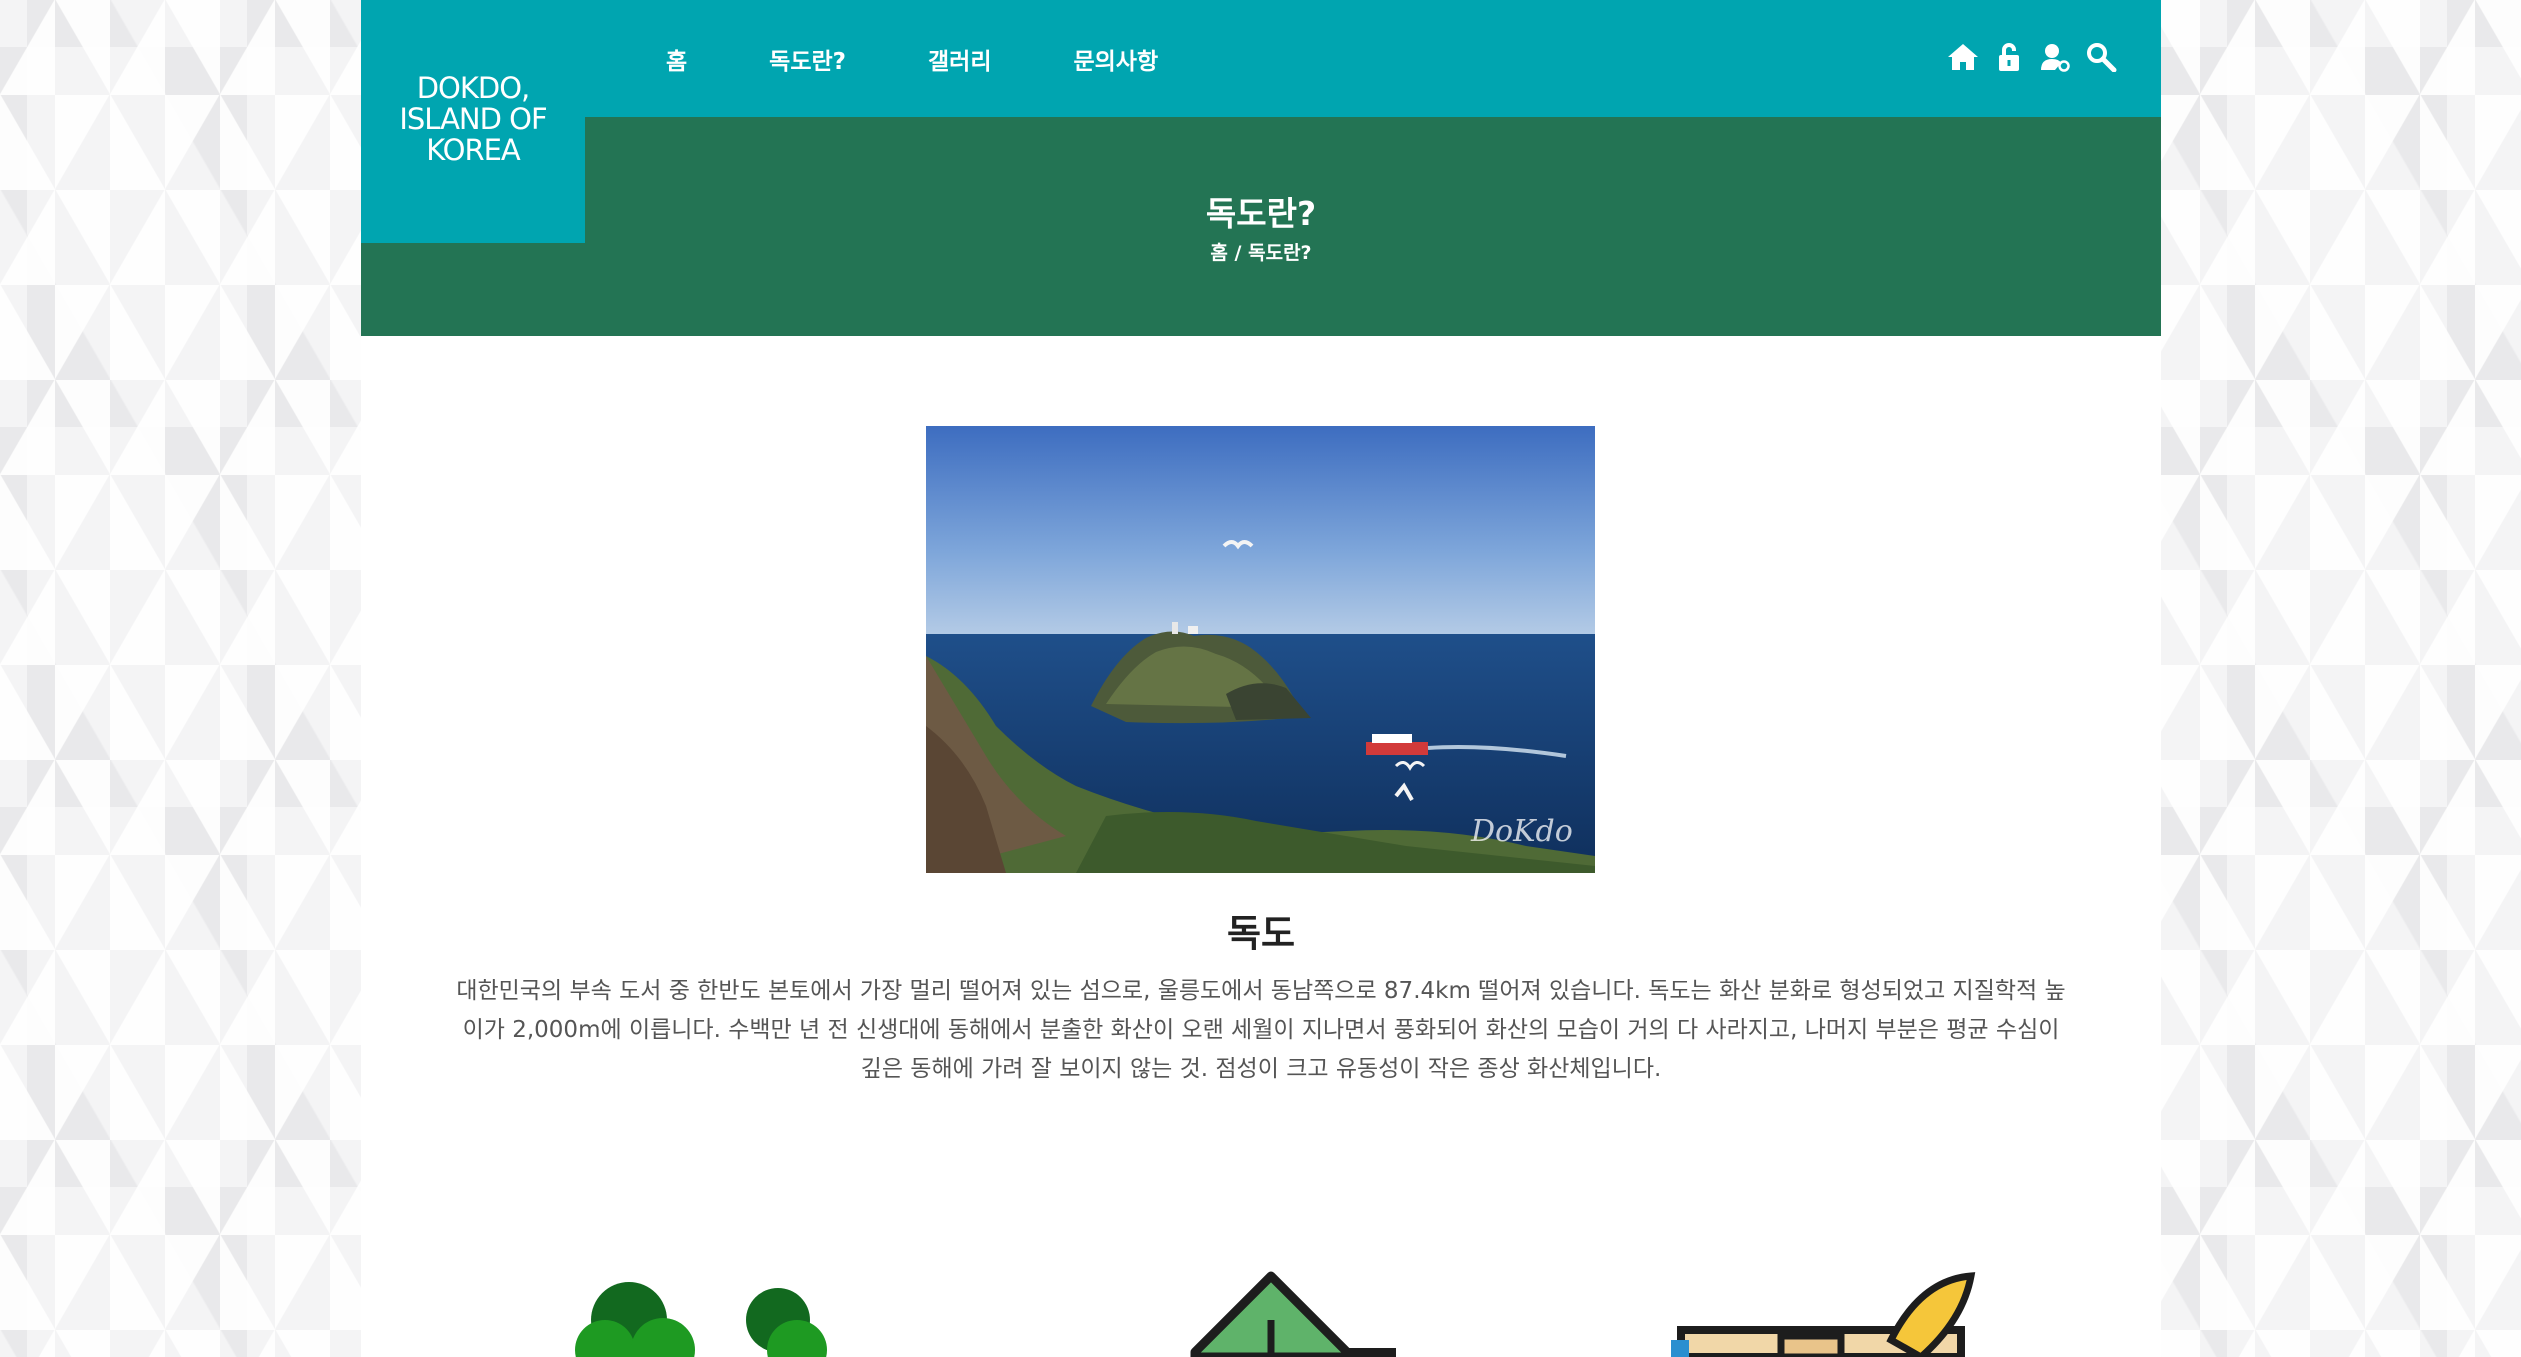  I want to click on nav-item-gallery: 갤러리, so click(959, 59).